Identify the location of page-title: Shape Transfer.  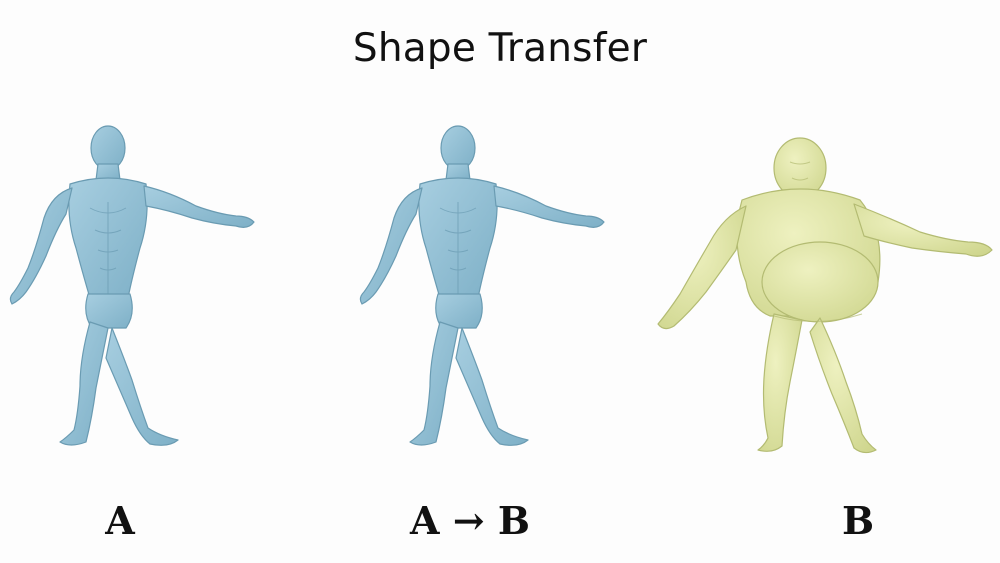
(500, 48).